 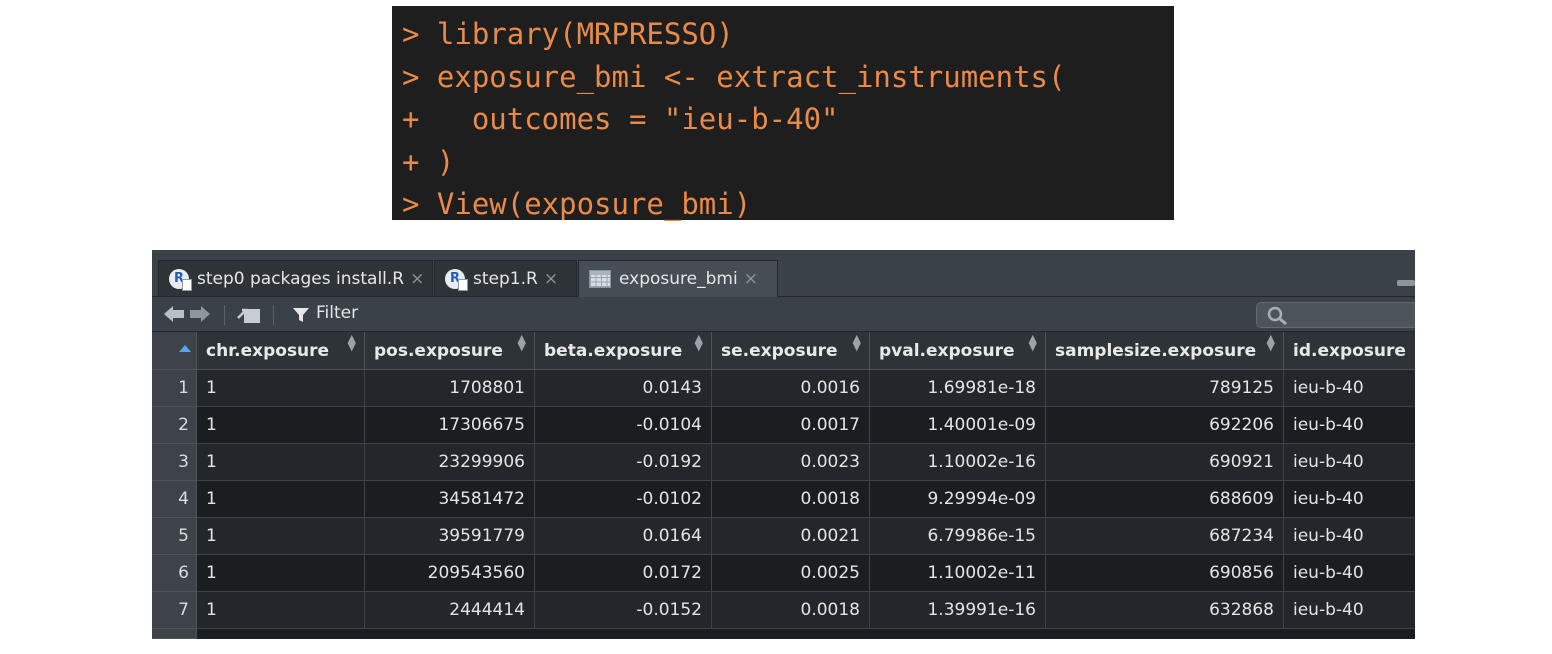 What do you see at coordinates (620, 119) in the screenshot?
I see `console-line: + outcomes = "ieu-b-40"` at bounding box center [620, 119].